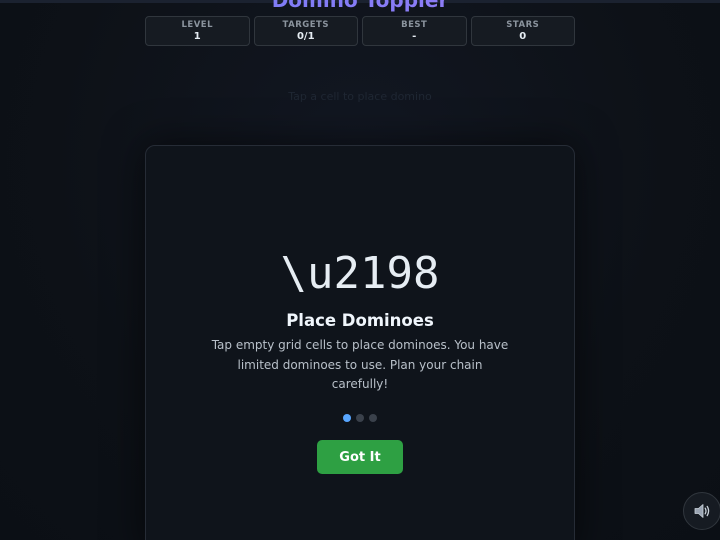 The height and width of the screenshot is (540, 720). I want to click on stat-label: TARGETS, so click(305, 24).